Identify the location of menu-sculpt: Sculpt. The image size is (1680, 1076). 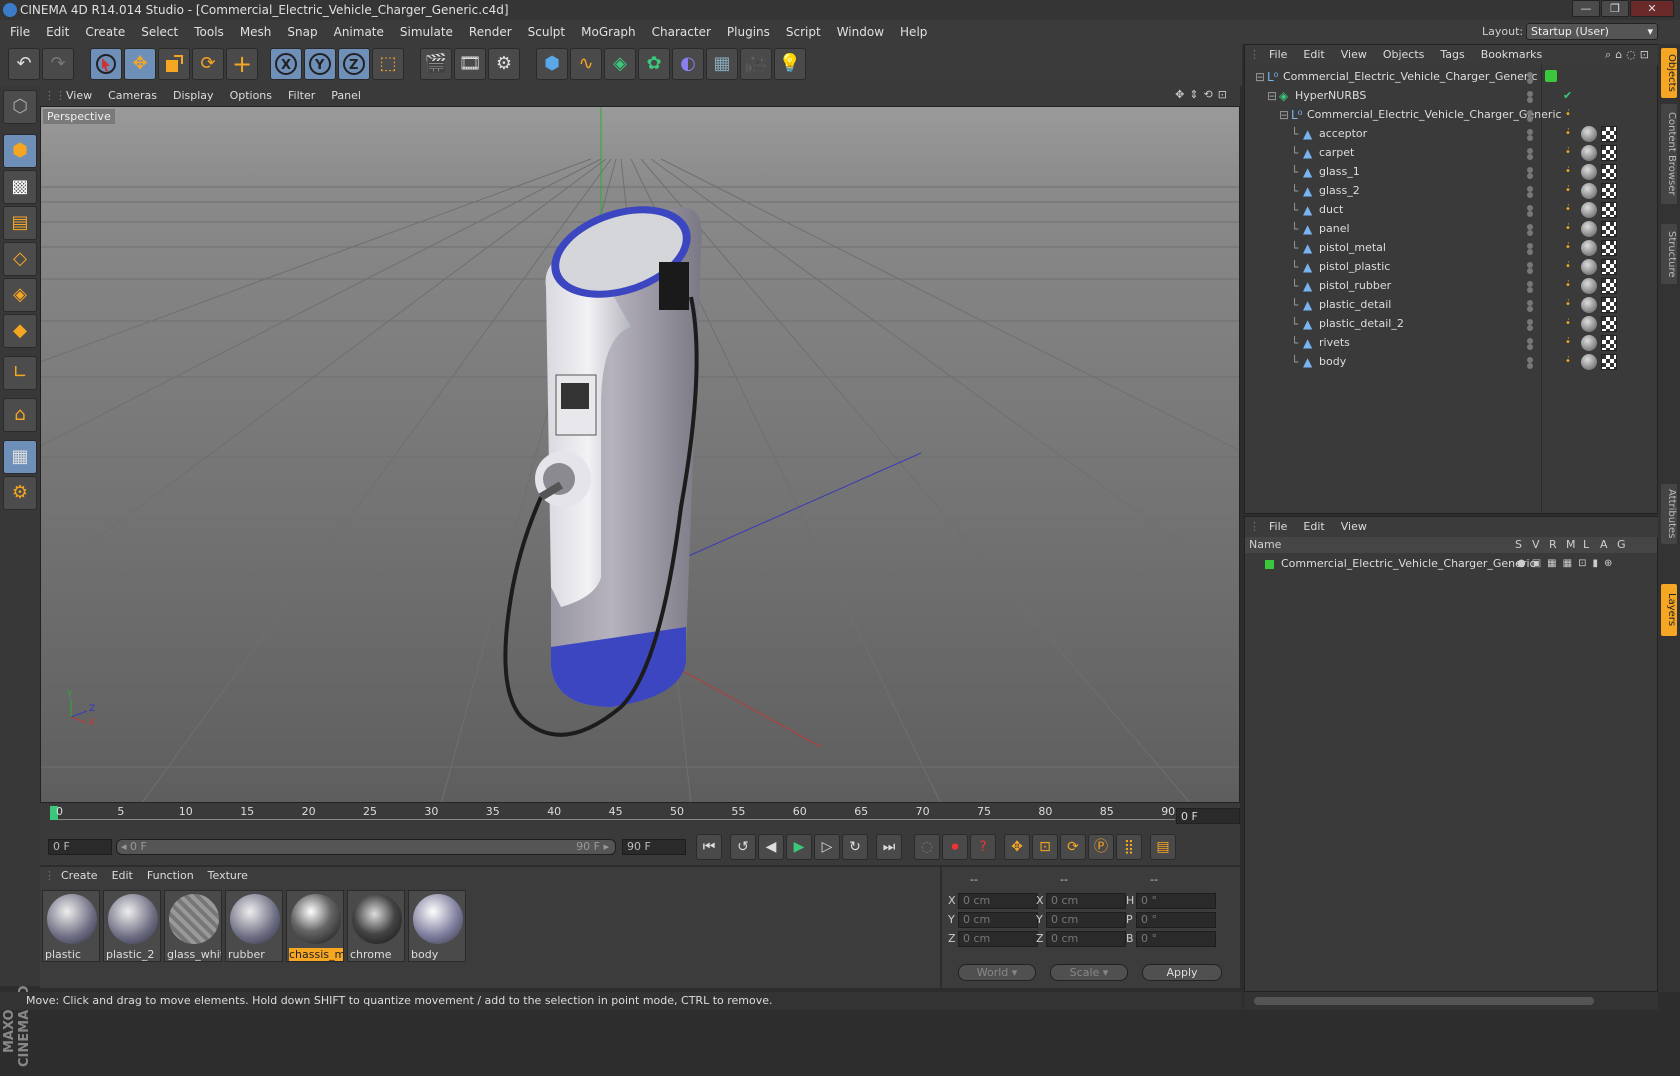
(546, 32).